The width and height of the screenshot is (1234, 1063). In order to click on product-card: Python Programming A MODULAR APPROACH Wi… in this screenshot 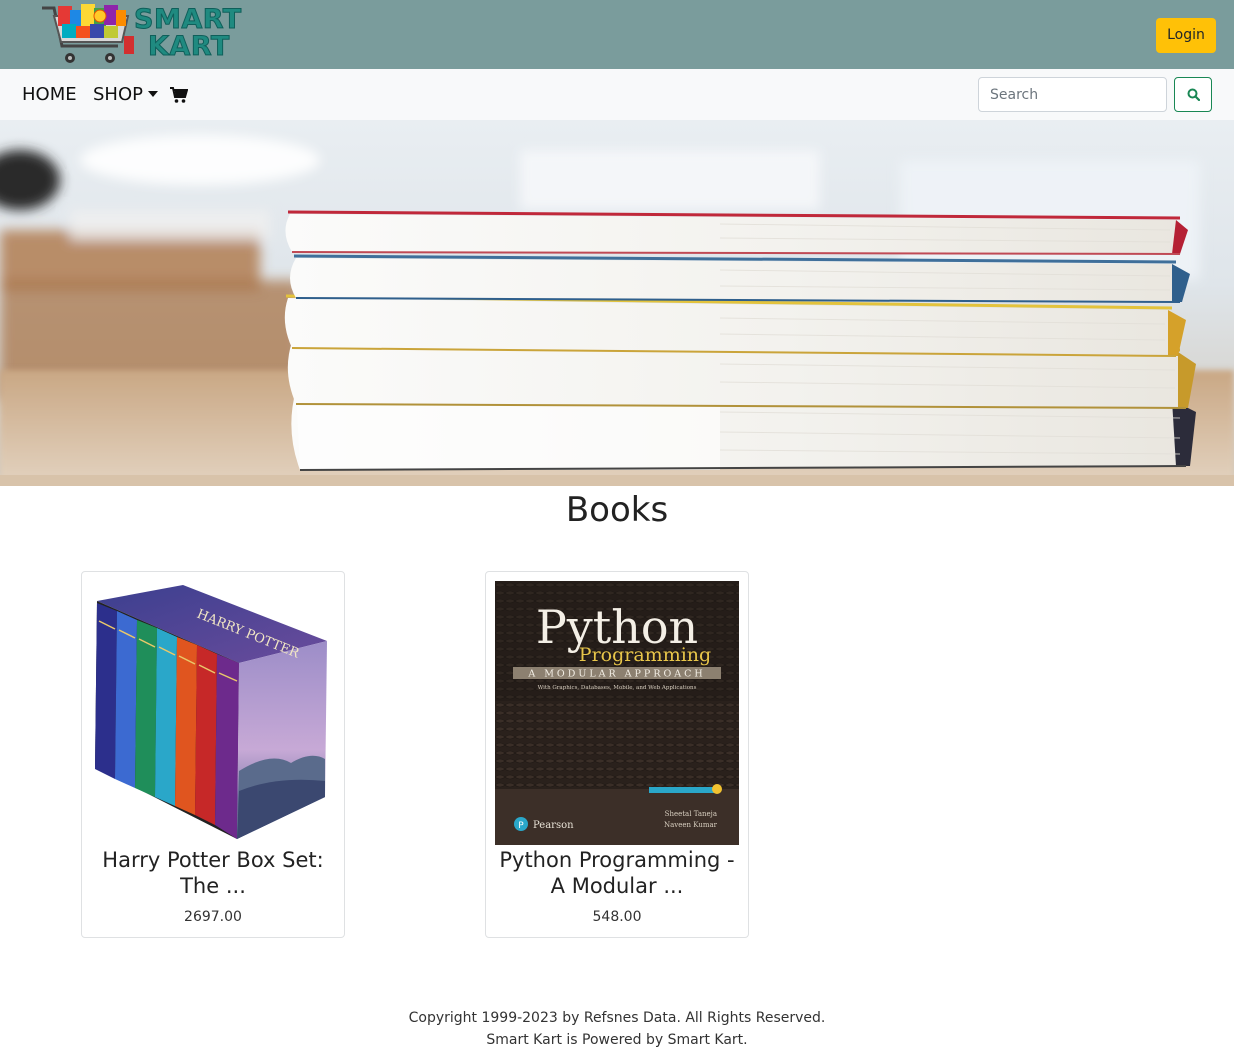, I will do `click(617, 754)`.